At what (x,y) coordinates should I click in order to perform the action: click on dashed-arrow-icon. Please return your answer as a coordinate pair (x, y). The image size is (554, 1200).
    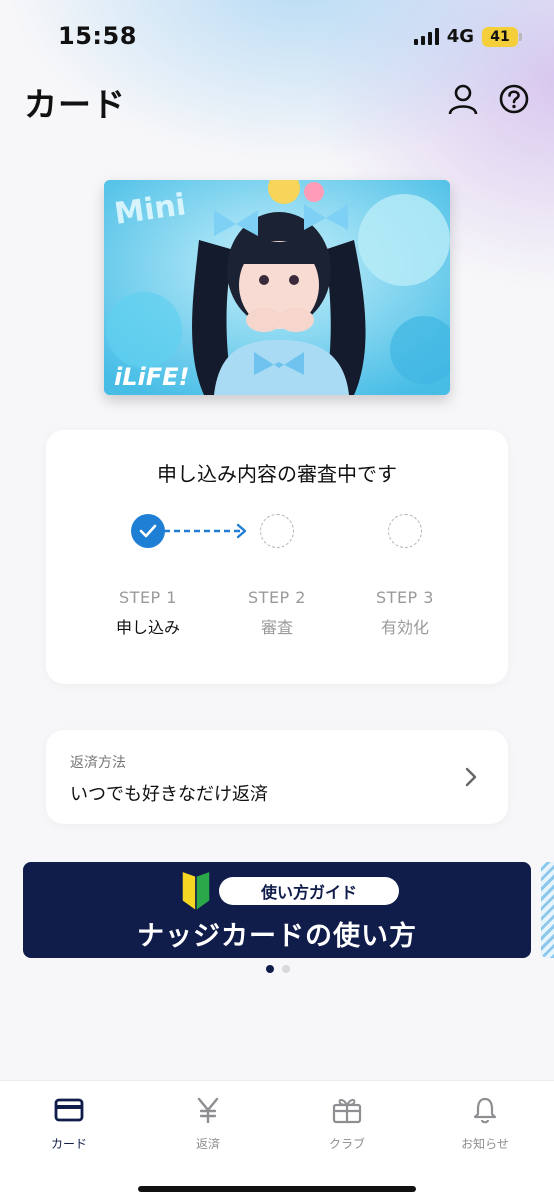
    Looking at the image, I should click on (205, 531).